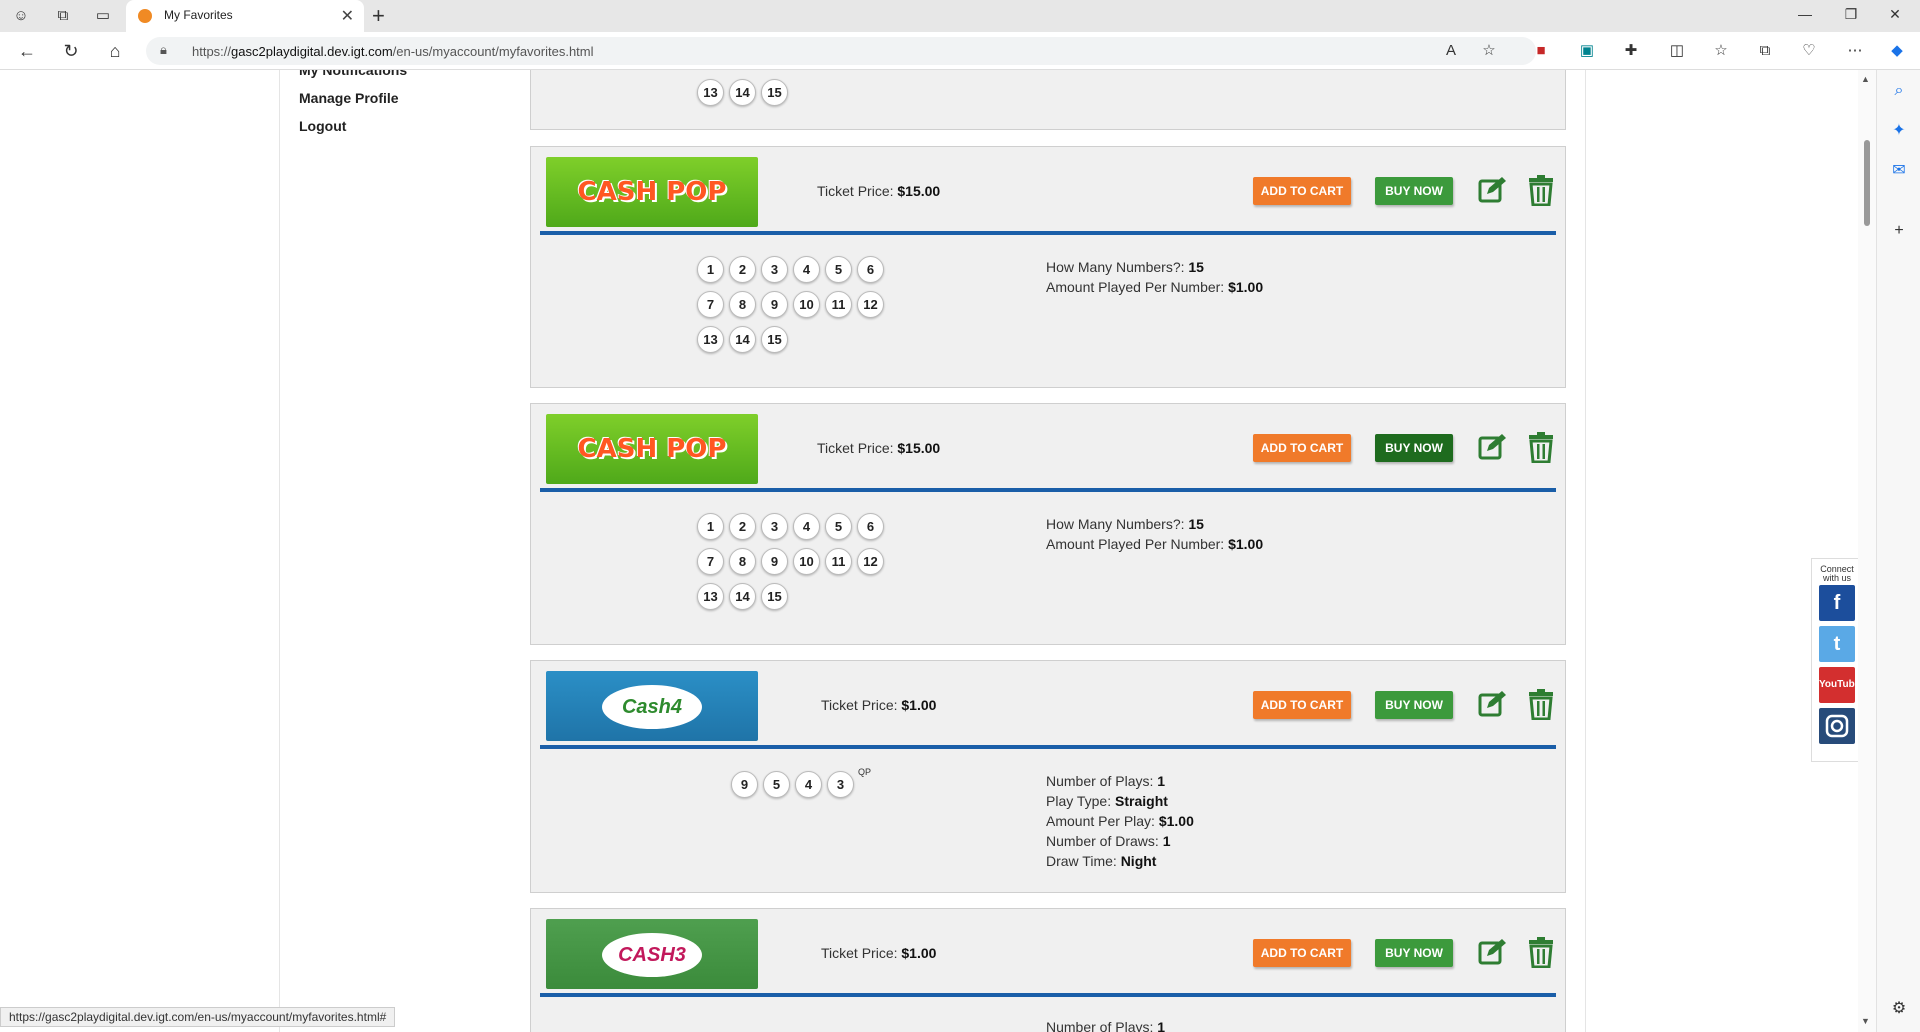  I want to click on extension-red-icon: ■, so click(1541, 51).